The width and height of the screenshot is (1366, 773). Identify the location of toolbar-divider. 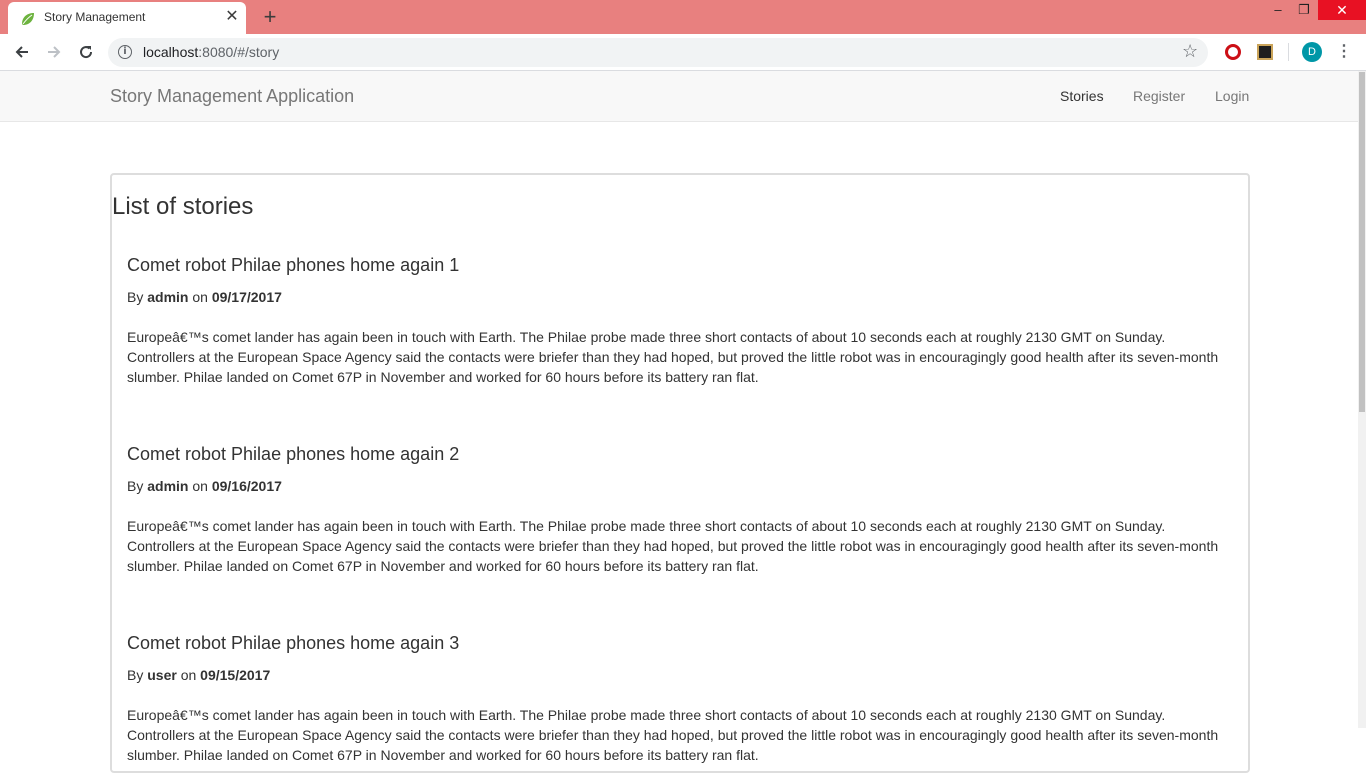
(1288, 52).